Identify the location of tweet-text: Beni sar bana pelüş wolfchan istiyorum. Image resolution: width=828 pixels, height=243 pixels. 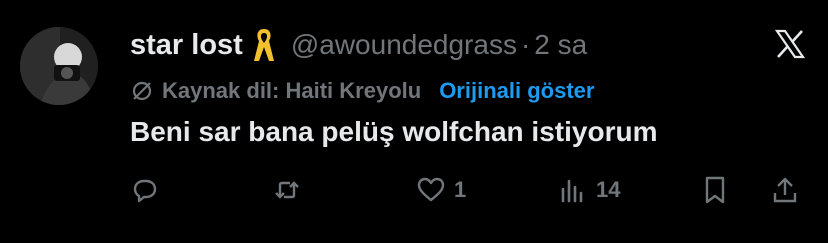
(394, 131).